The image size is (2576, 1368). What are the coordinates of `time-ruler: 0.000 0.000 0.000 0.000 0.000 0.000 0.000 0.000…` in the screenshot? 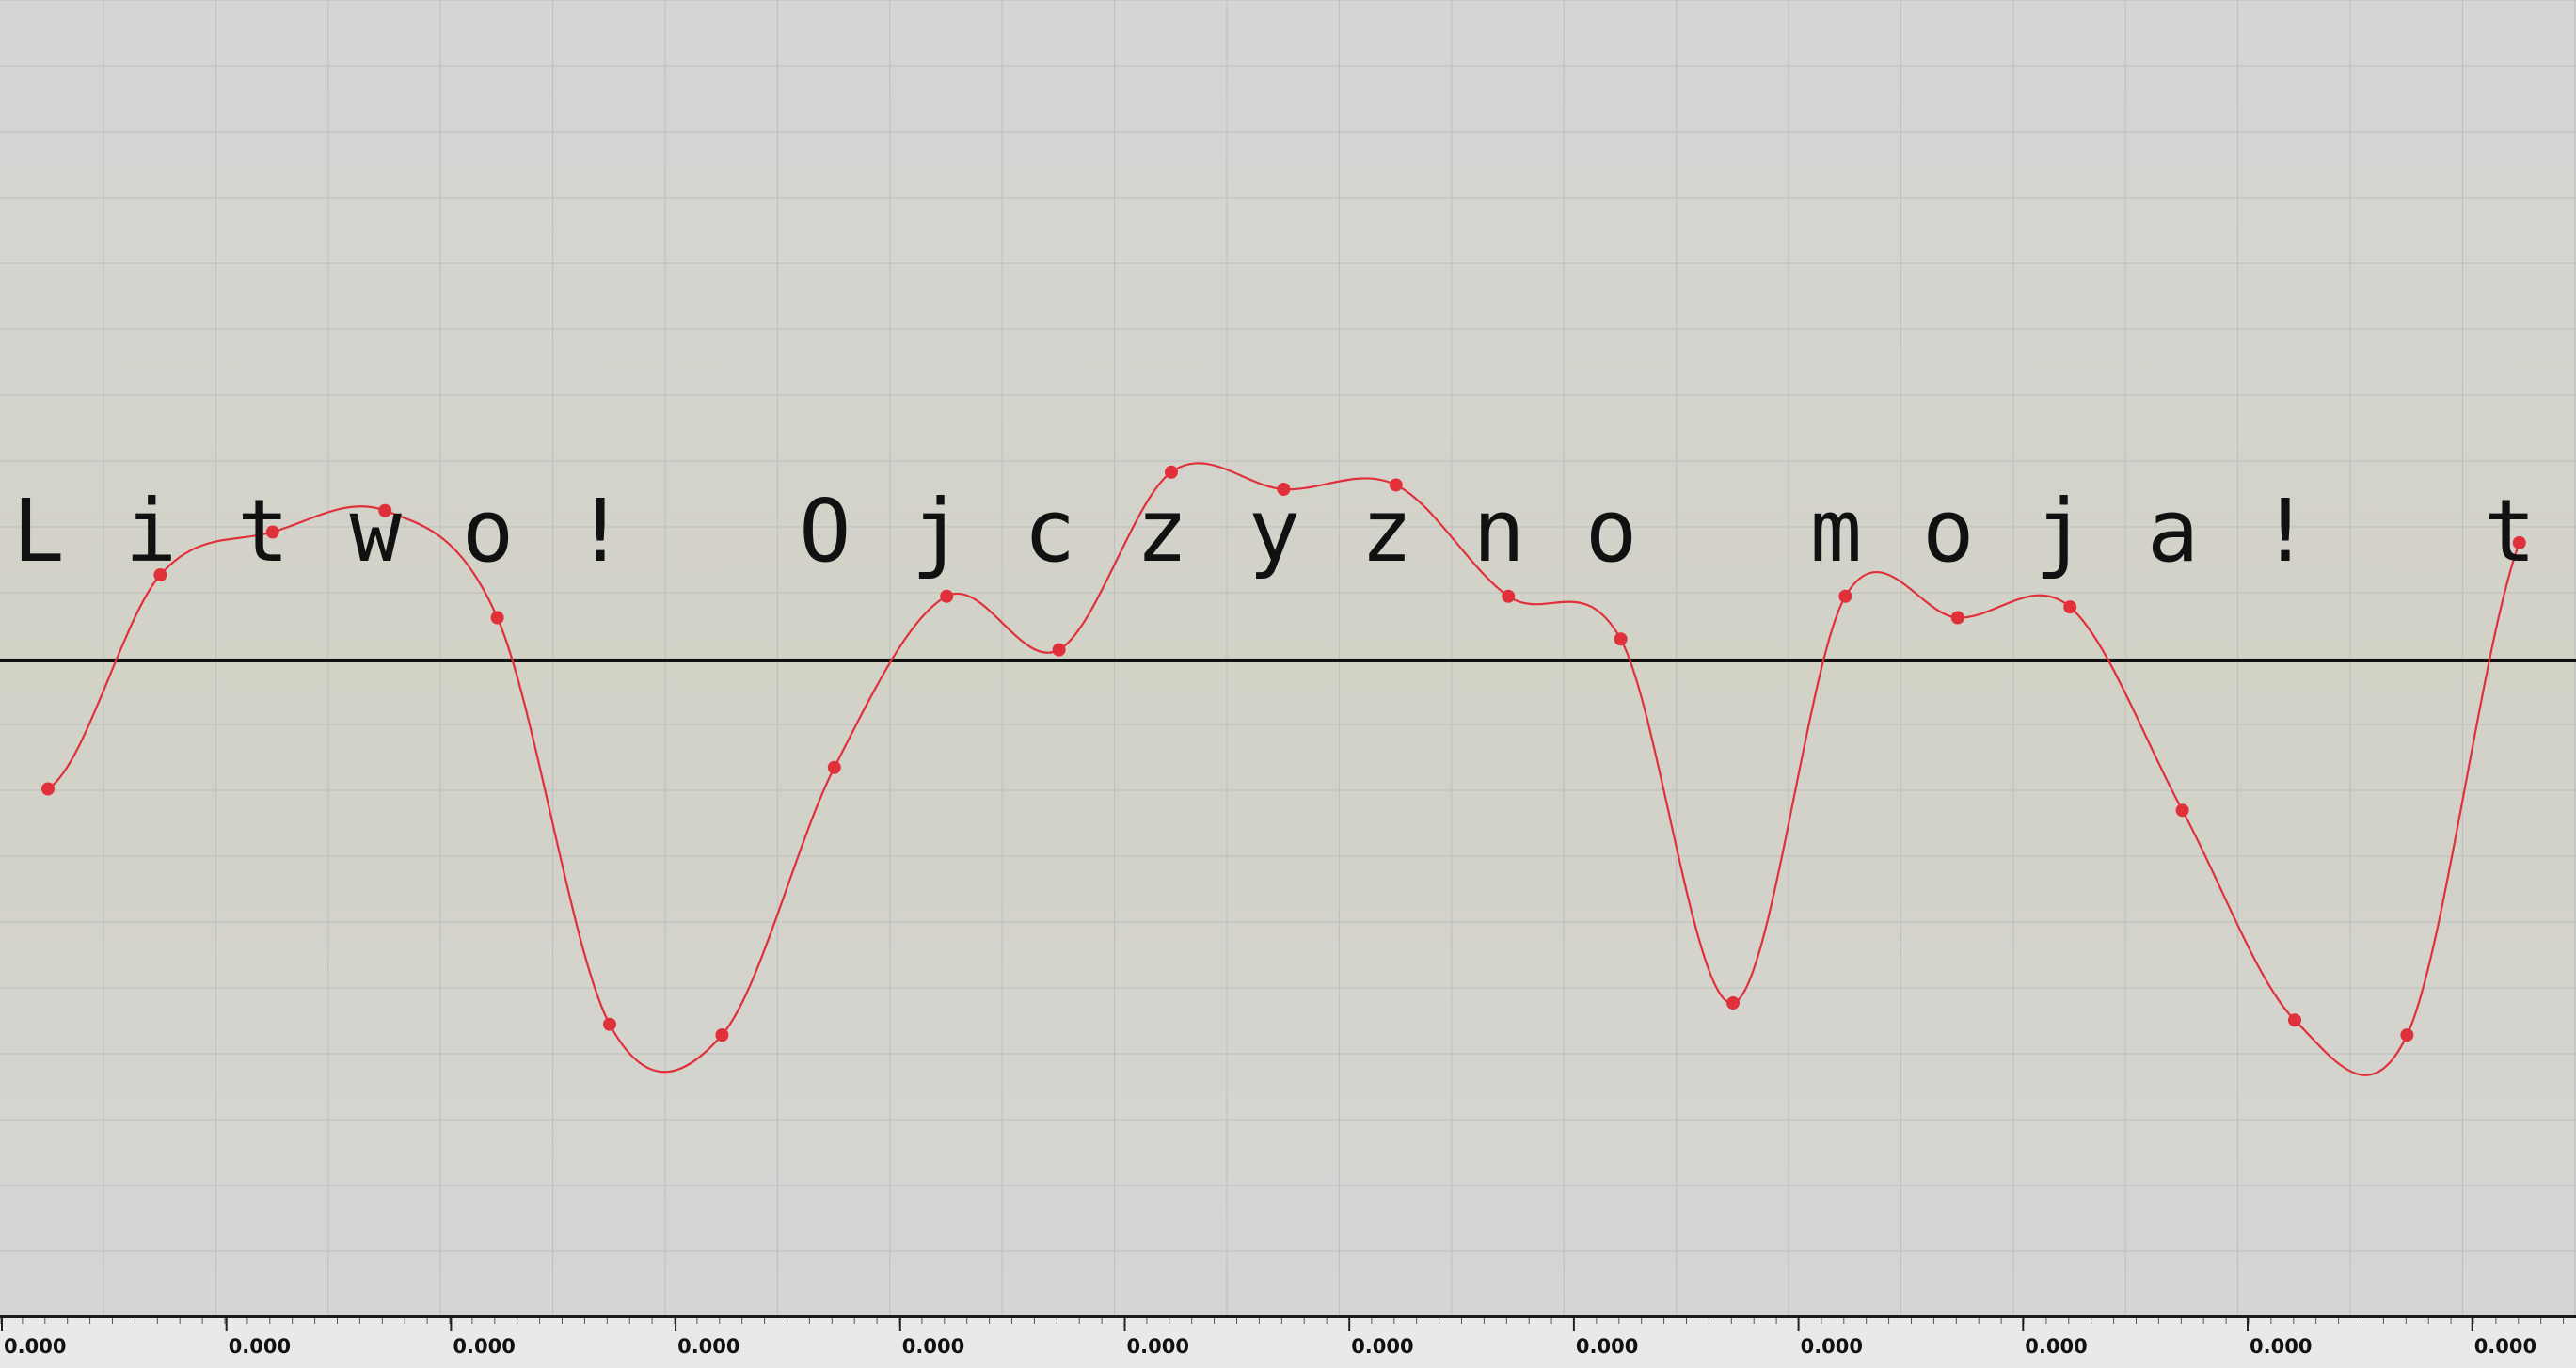 It's located at (1288, 1341).